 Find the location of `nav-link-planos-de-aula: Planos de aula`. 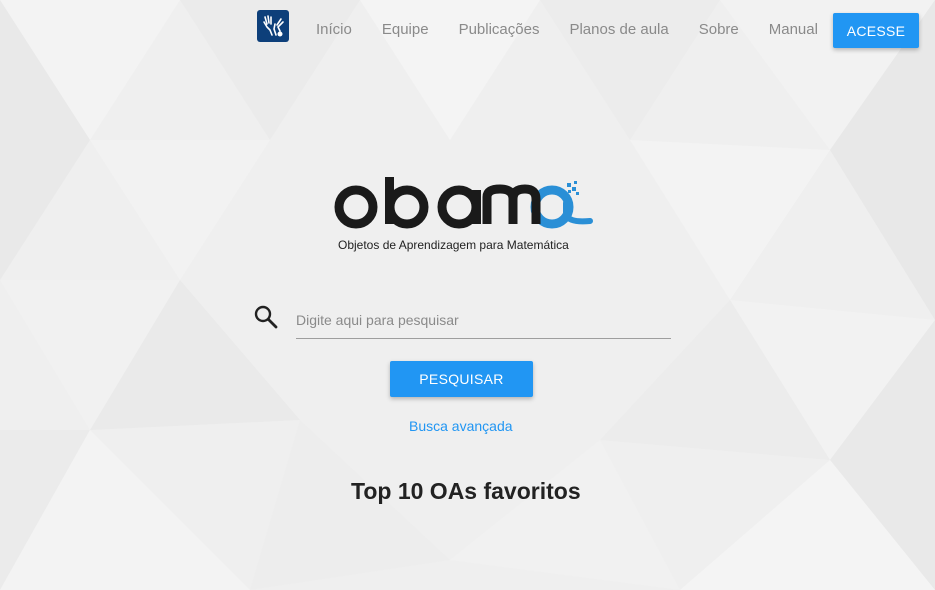

nav-link-planos-de-aula: Planos de aula is located at coordinates (618, 30).